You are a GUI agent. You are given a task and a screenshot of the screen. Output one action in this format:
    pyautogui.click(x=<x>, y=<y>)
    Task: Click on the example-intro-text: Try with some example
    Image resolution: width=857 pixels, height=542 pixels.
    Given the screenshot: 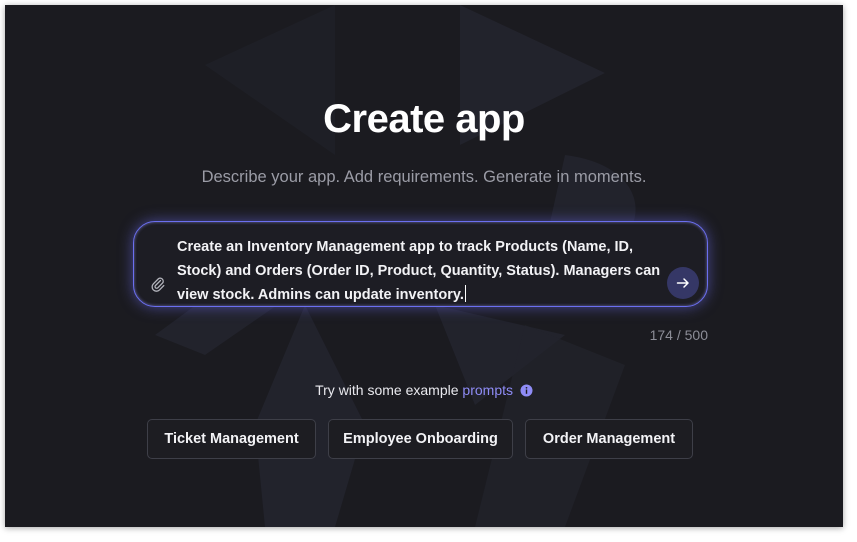 What is the action you would take?
    pyautogui.click(x=387, y=390)
    